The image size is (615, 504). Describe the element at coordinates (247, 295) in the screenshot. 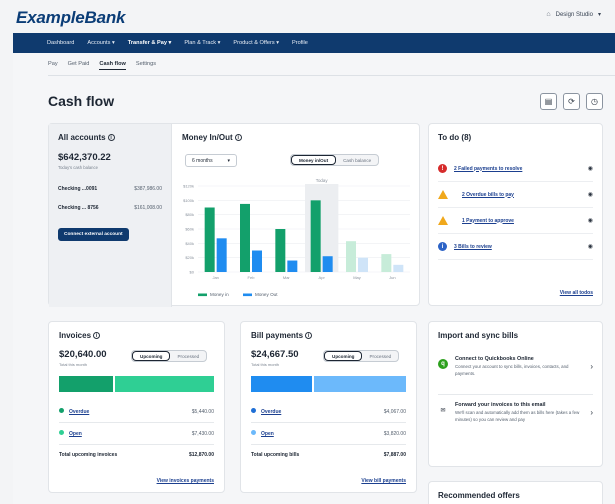

I see `legend-swatch-money-out` at that location.